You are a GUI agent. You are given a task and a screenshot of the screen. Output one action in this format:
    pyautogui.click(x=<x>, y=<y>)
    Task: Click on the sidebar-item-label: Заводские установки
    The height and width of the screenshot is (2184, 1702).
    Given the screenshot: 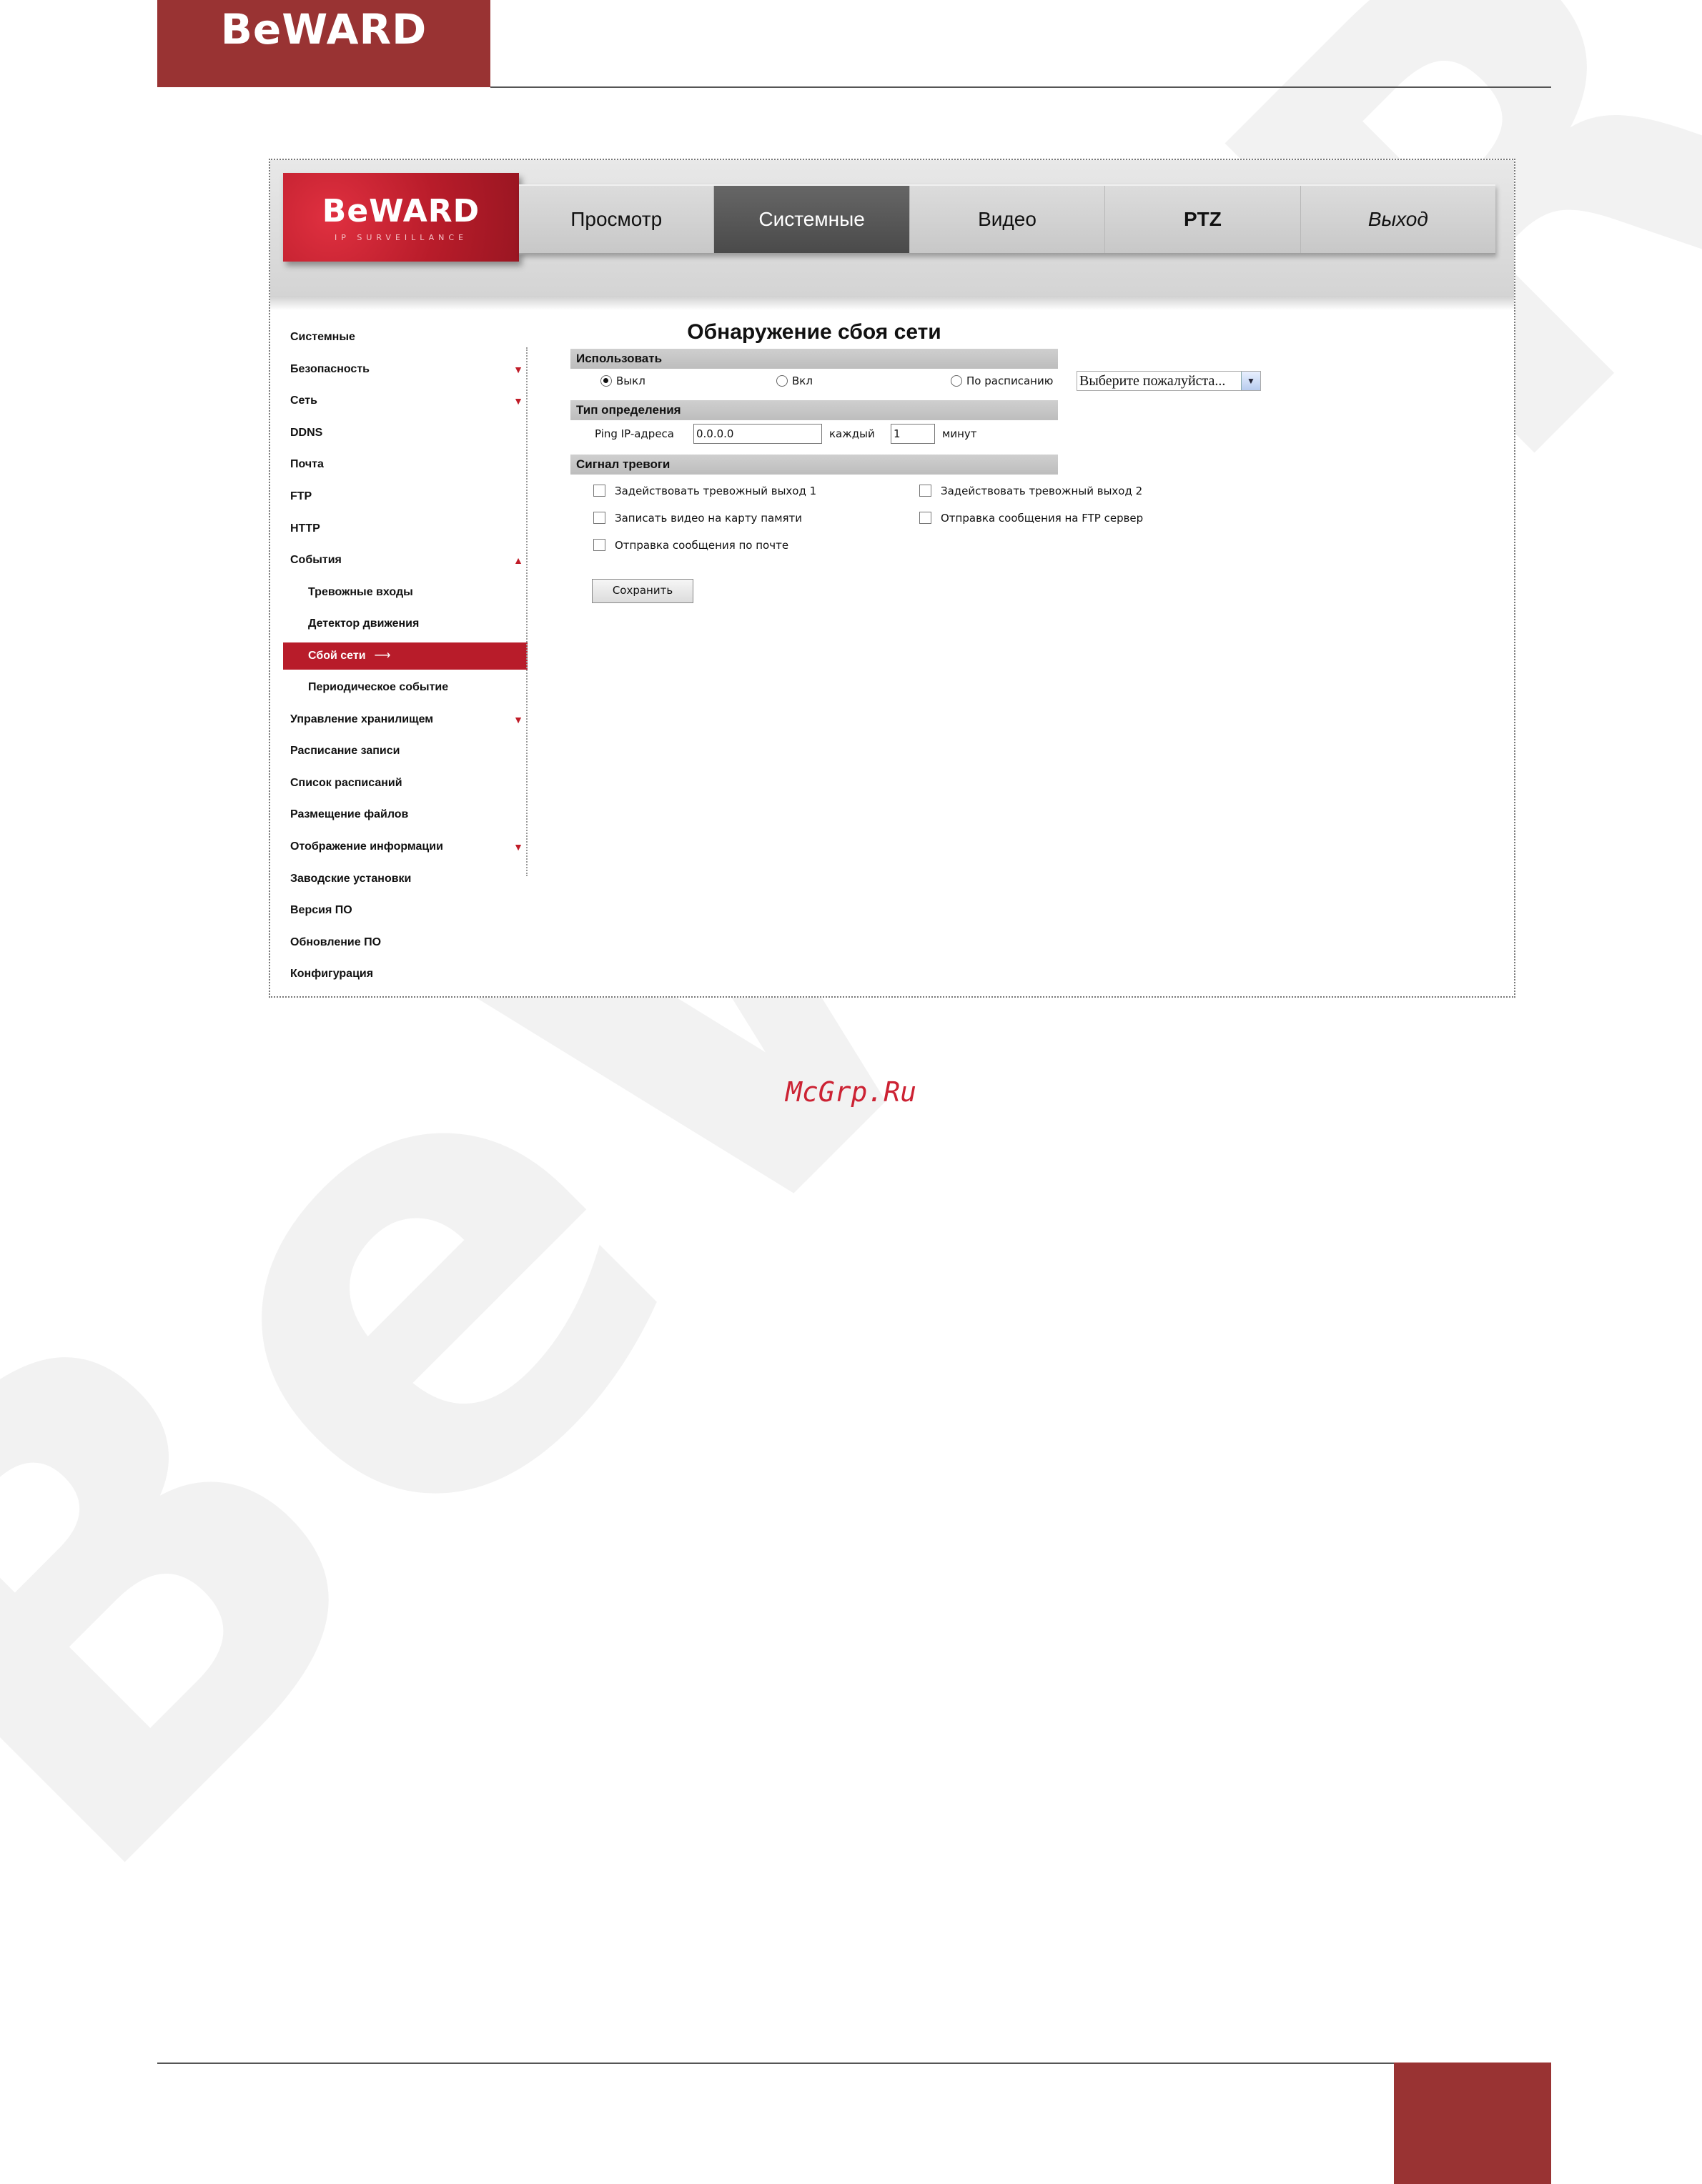 What is the action you would take?
    pyautogui.click(x=351, y=878)
    